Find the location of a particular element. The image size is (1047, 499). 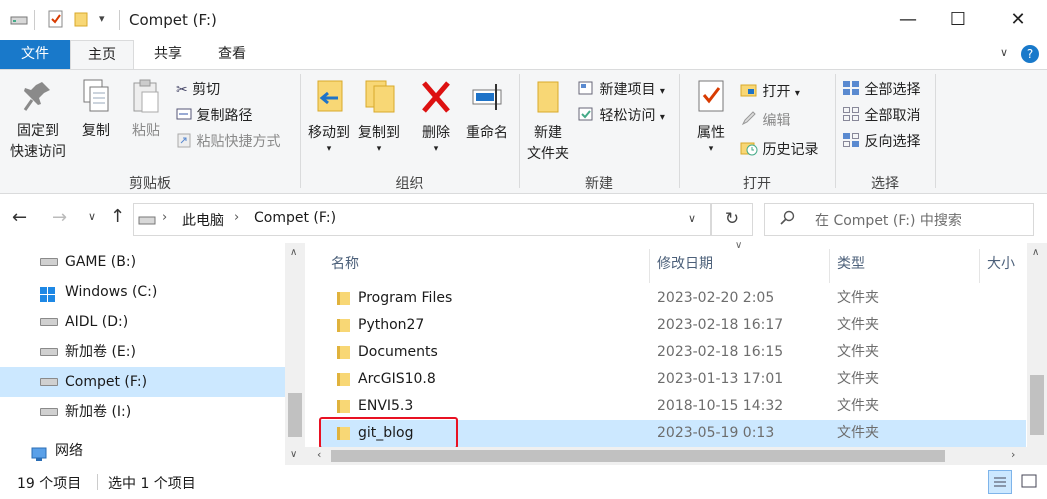

properties-quick-icon is located at coordinates (56, 21).